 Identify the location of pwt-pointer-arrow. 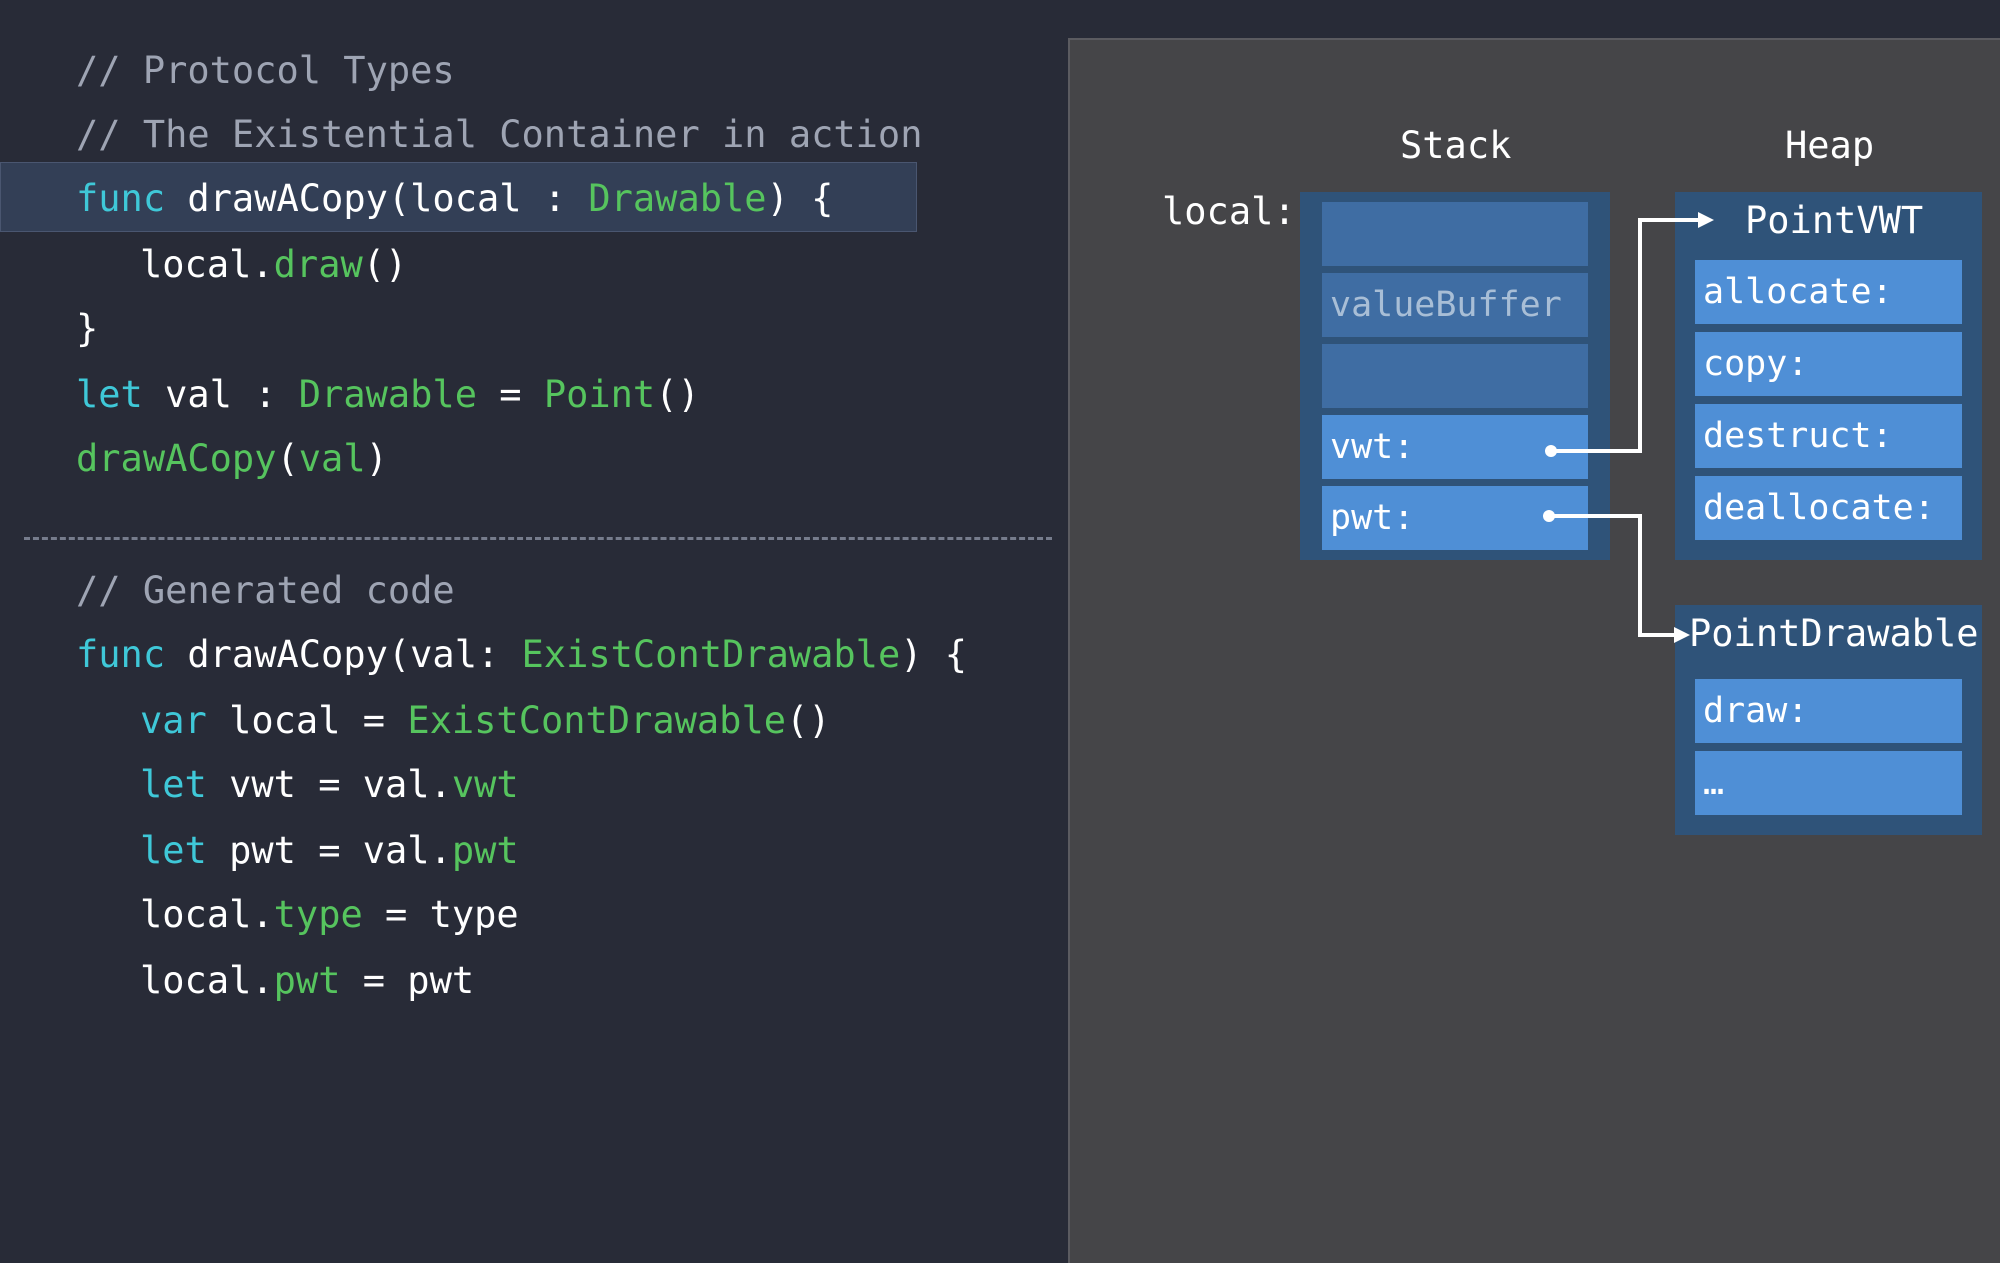
(1616, 576).